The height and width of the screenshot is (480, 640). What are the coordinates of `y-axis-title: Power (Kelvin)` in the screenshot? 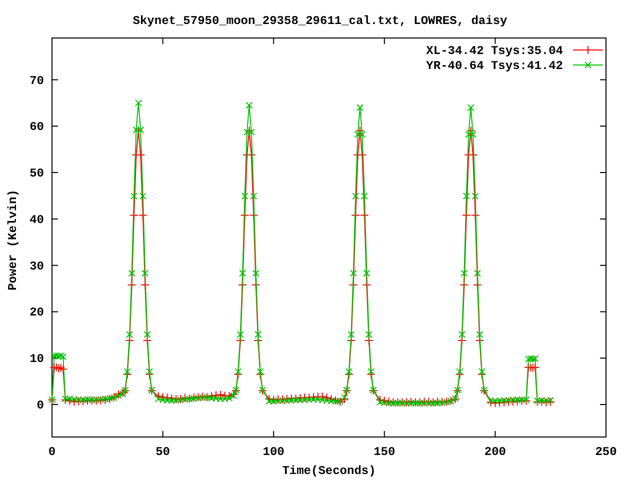 It's located at (13, 240).